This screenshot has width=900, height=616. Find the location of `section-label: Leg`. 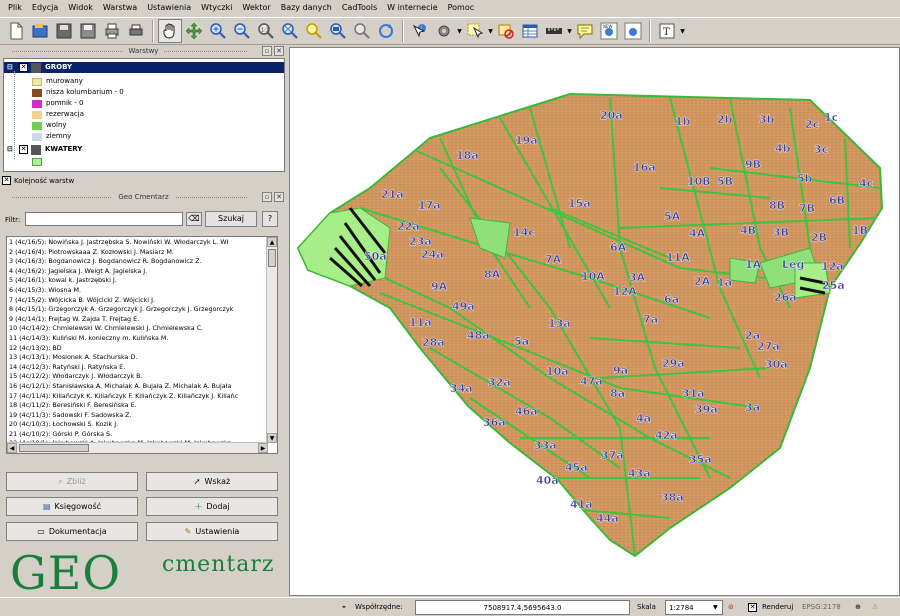

section-label: Leg is located at coordinates (793, 264).